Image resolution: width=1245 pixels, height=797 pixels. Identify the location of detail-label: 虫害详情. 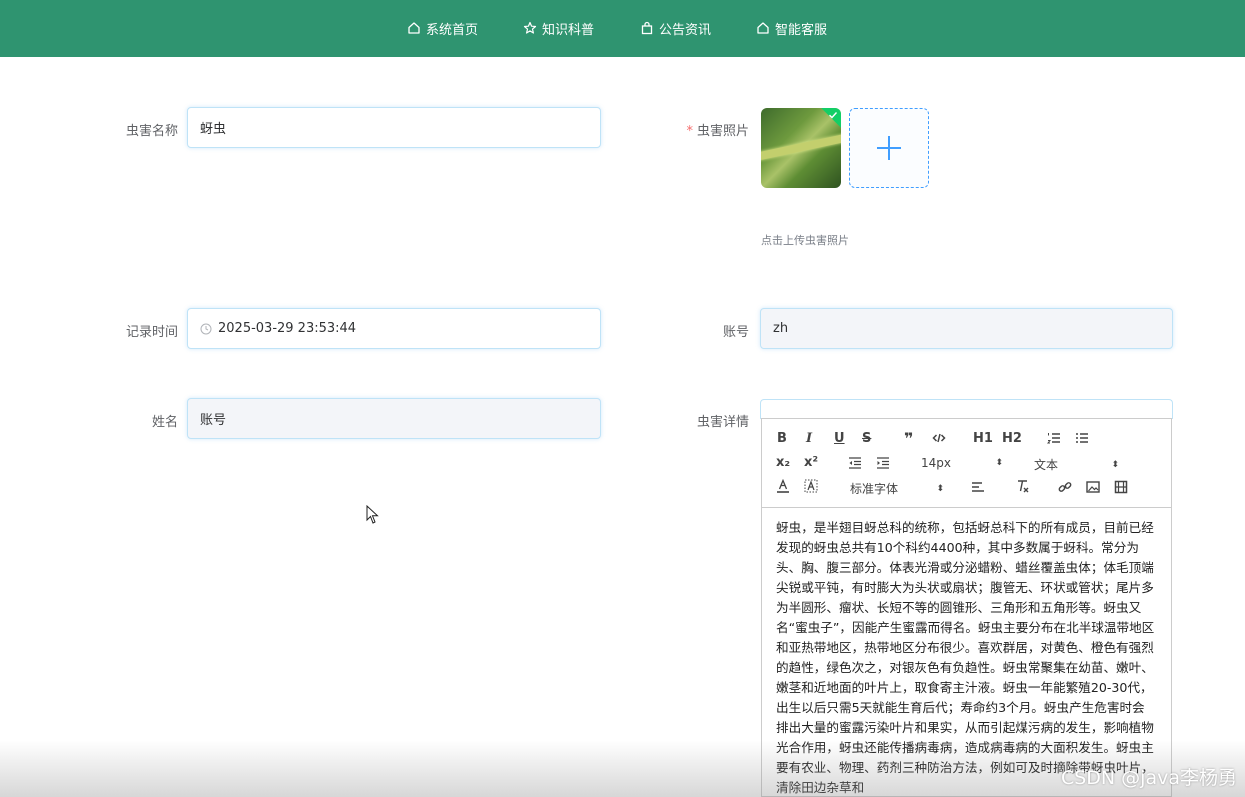
(722, 422).